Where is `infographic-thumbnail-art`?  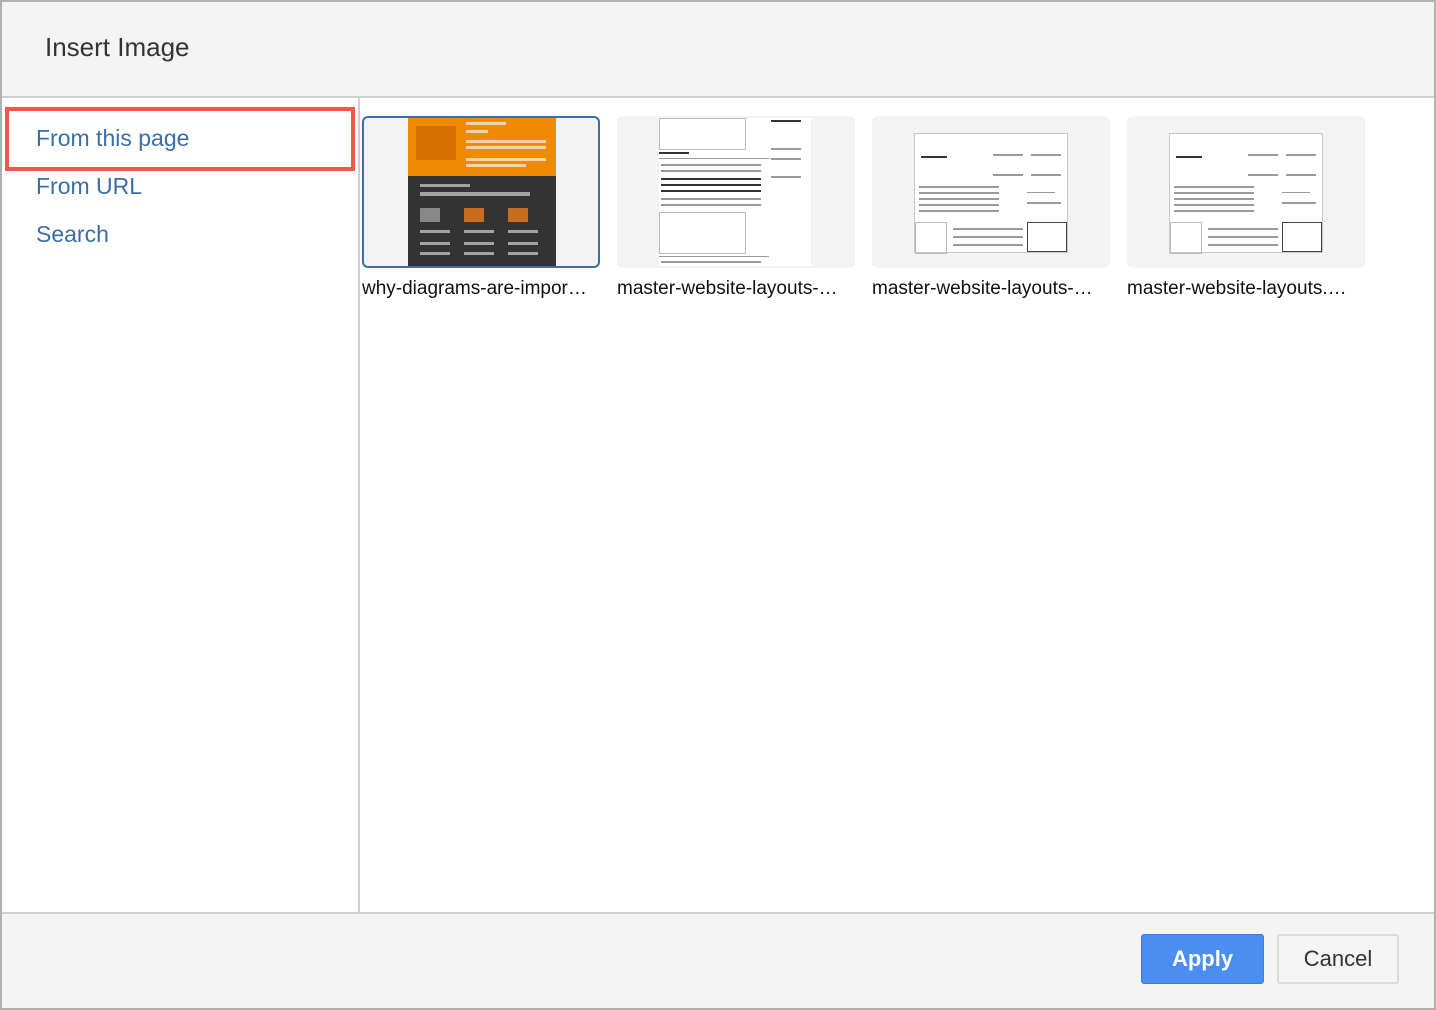
infographic-thumbnail-art is located at coordinates (482, 192).